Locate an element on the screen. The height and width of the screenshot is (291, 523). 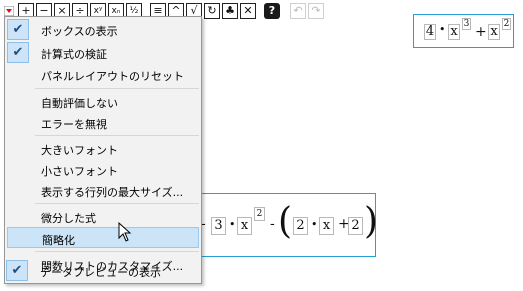
coefficient-box: 3 is located at coordinates (218, 226).